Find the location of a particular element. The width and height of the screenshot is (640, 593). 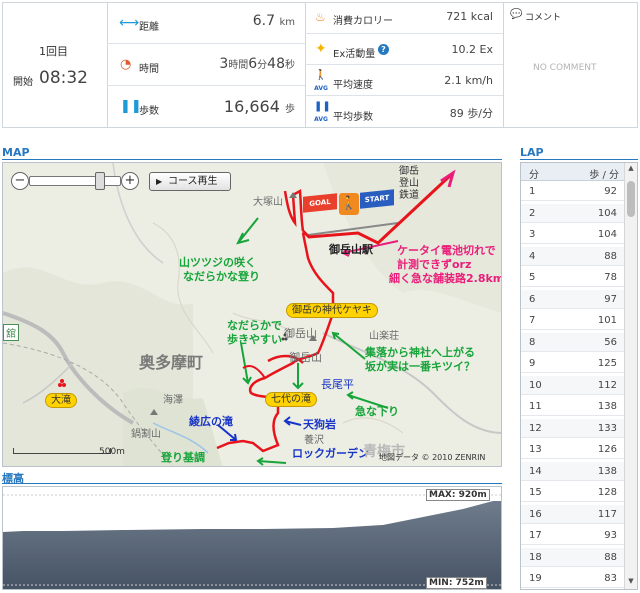

tag-otaki: 大滝 is located at coordinates (61, 400).